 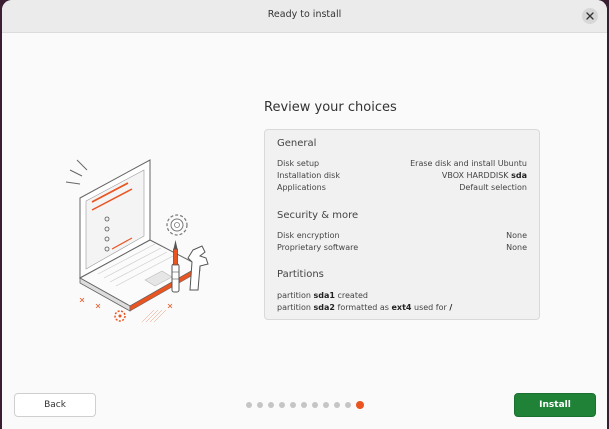 What do you see at coordinates (301, 187) in the screenshot?
I see `row-key: Applications` at bounding box center [301, 187].